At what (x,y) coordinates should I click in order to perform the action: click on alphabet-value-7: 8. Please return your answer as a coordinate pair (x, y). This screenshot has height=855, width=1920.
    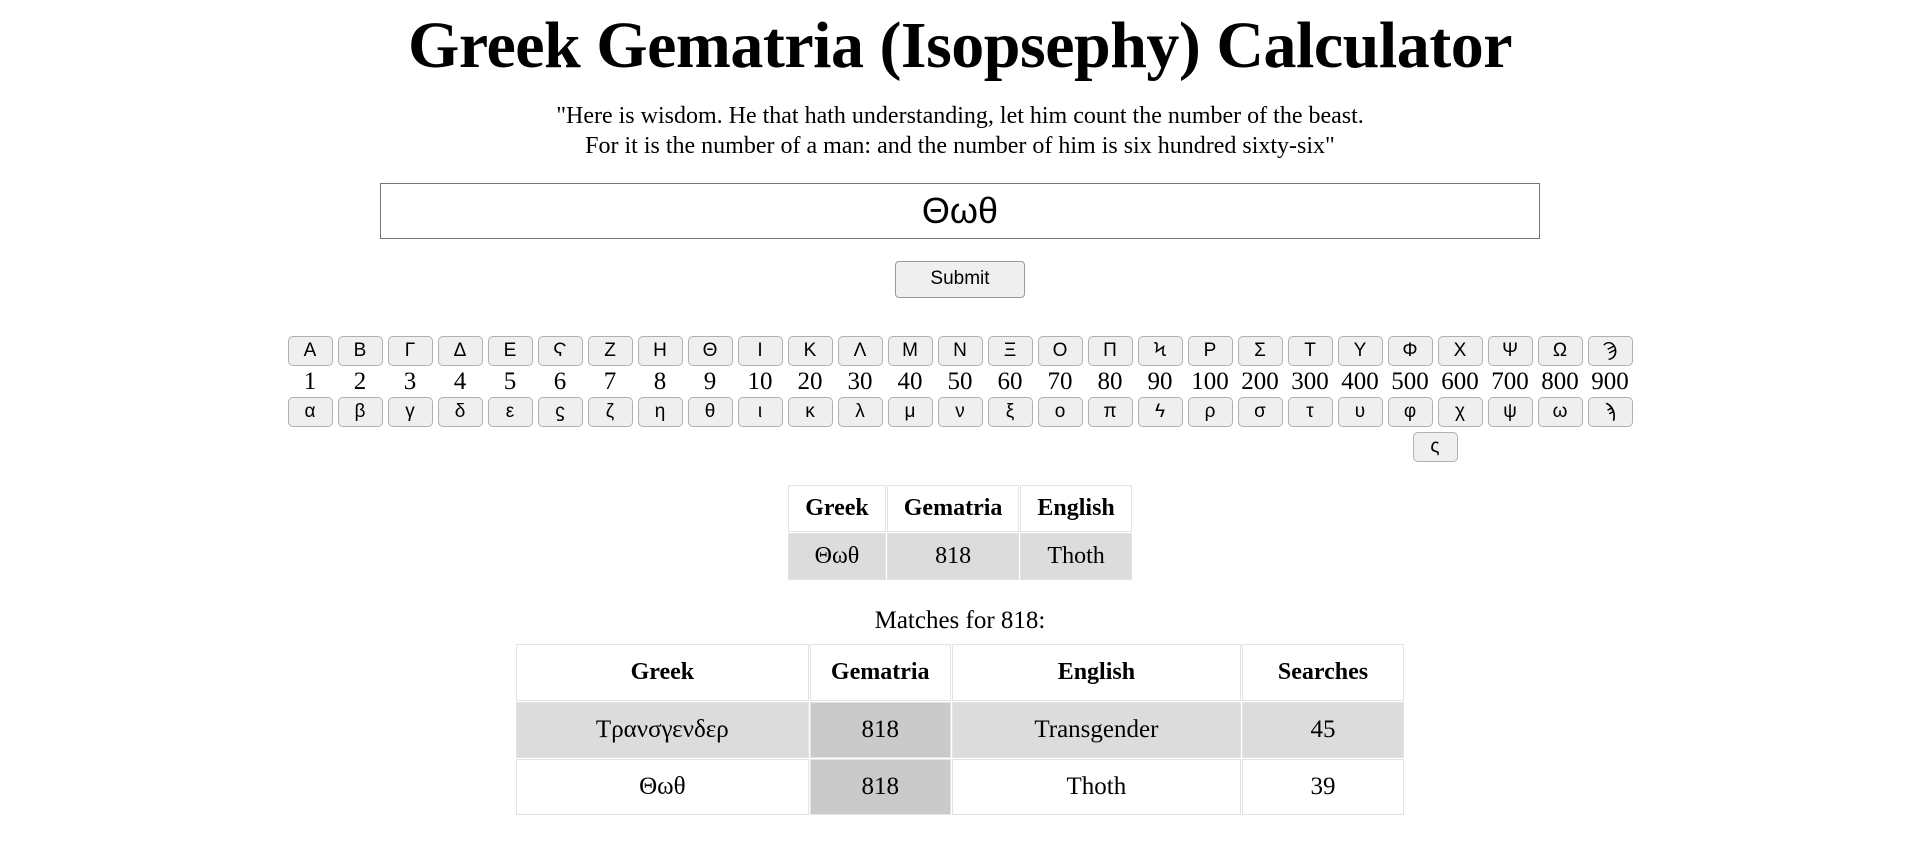
    Looking at the image, I should click on (660, 382).